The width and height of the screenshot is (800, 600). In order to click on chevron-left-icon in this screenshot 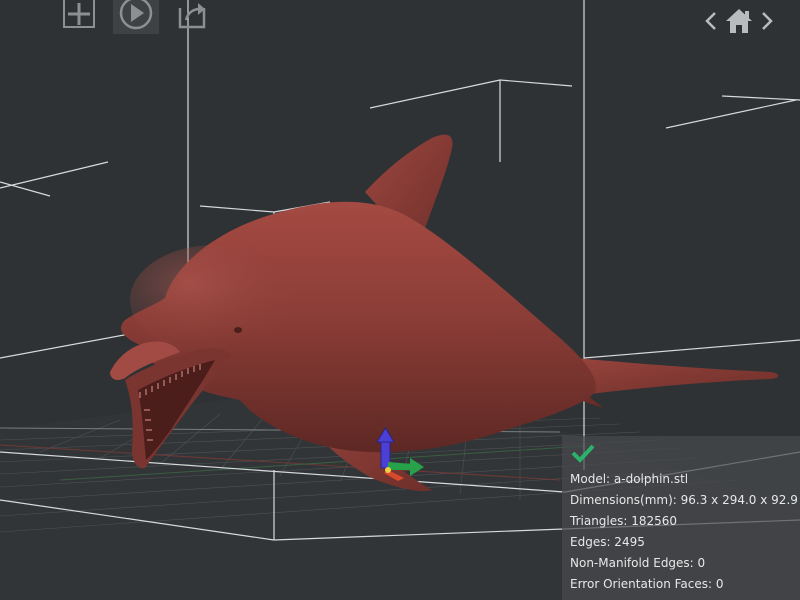, I will do `click(710, 21)`.